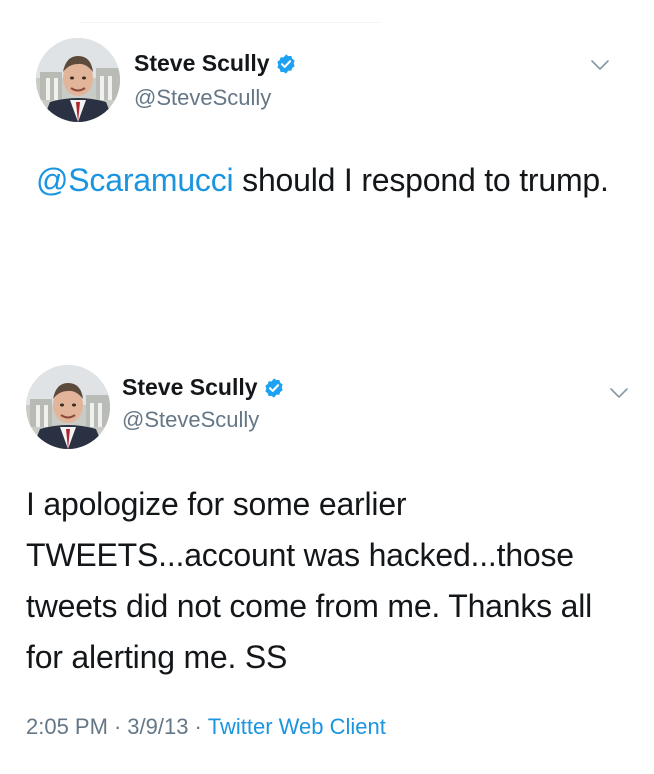 The width and height of the screenshot is (654, 774). Describe the element at coordinates (297, 726) in the screenshot. I see `client-link: Twitter Web Client` at that location.